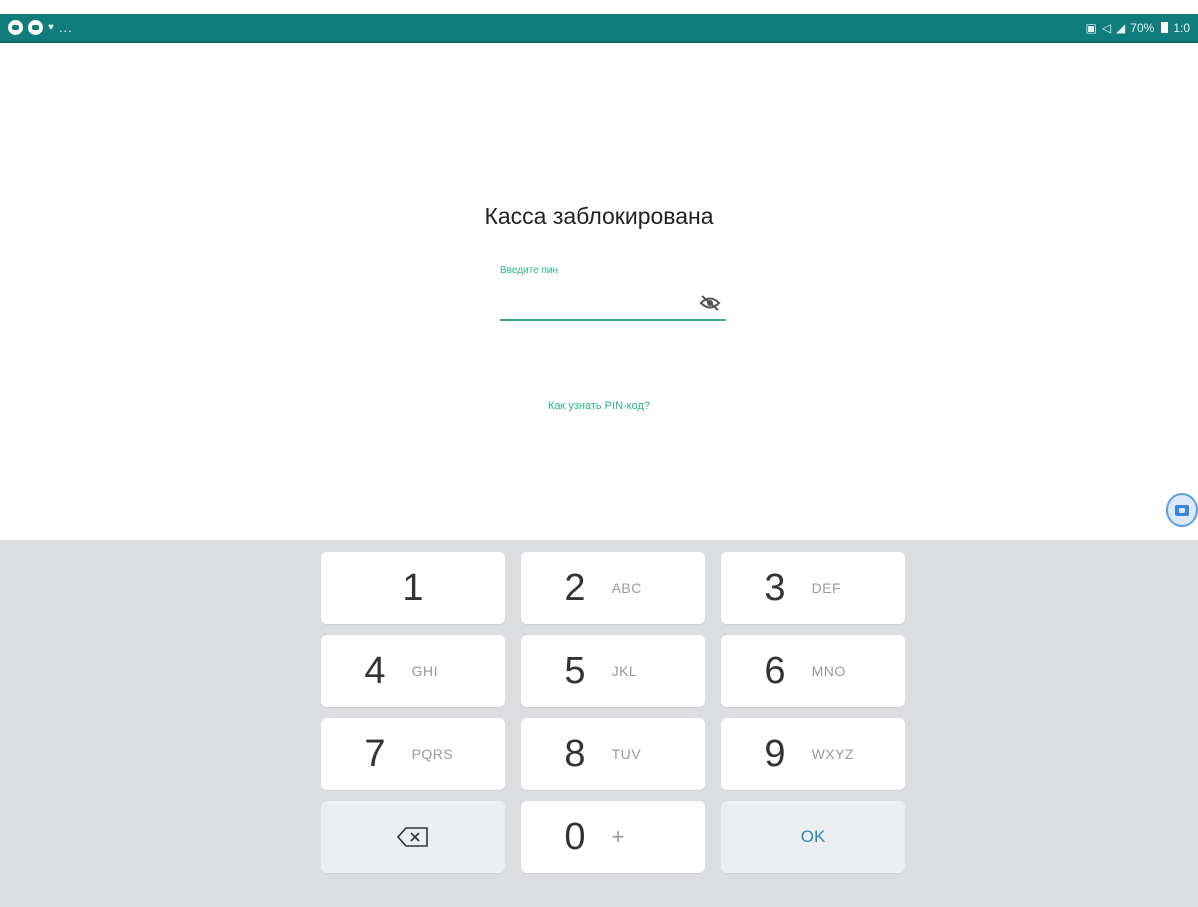 The image size is (1198, 907). What do you see at coordinates (575, 587) in the screenshot?
I see `key-digit: 2` at bounding box center [575, 587].